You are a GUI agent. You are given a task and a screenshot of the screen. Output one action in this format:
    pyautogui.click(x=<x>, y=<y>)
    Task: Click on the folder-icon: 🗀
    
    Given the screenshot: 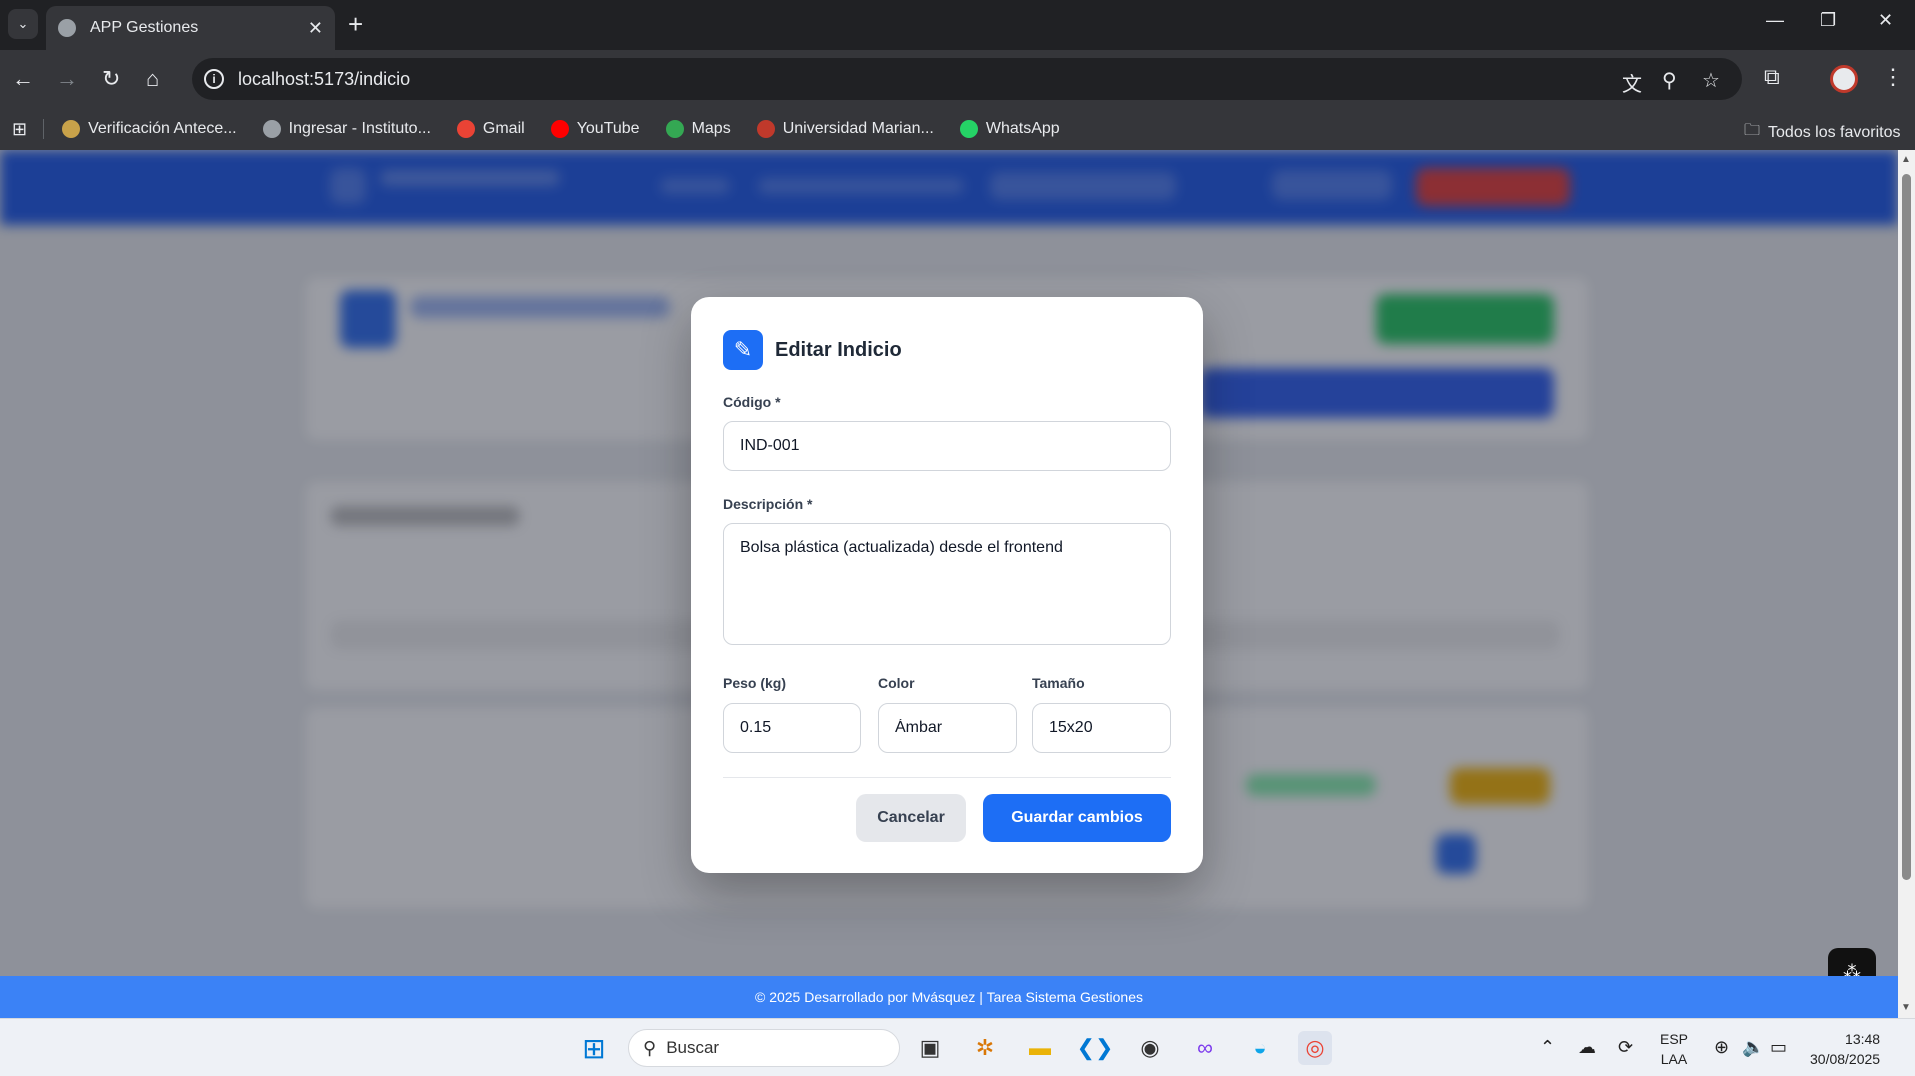 What is the action you would take?
    pyautogui.click(x=1752, y=130)
    